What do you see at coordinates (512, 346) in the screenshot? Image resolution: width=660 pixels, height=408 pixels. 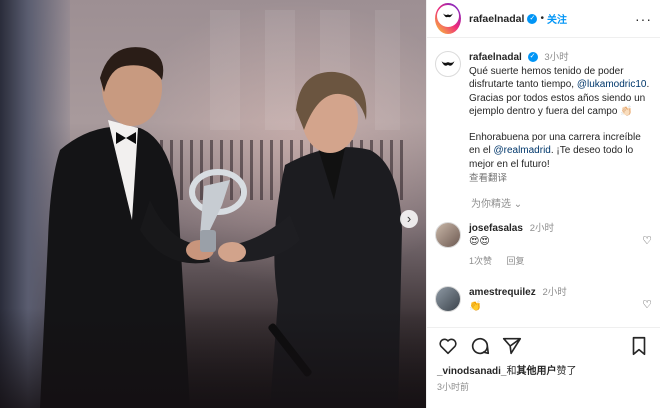 I see `share-send-icon` at bounding box center [512, 346].